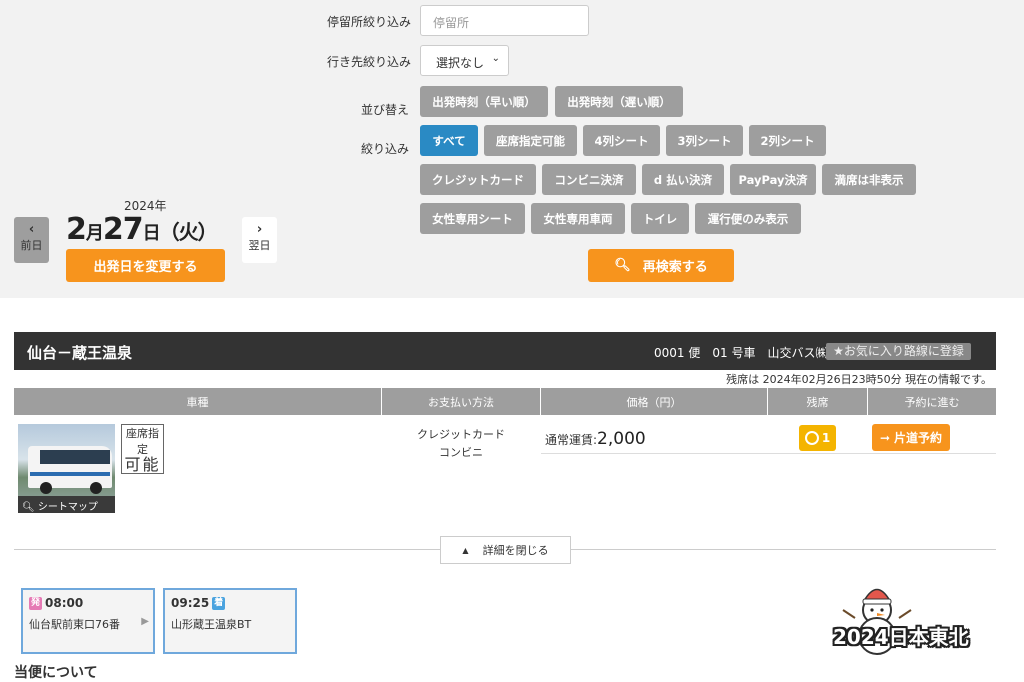 The height and width of the screenshot is (682, 1024). What do you see at coordinates (56, 673) in the screenshot?
I see `about-this-trip-heading: 当便について` at bounding box center [56, 673].